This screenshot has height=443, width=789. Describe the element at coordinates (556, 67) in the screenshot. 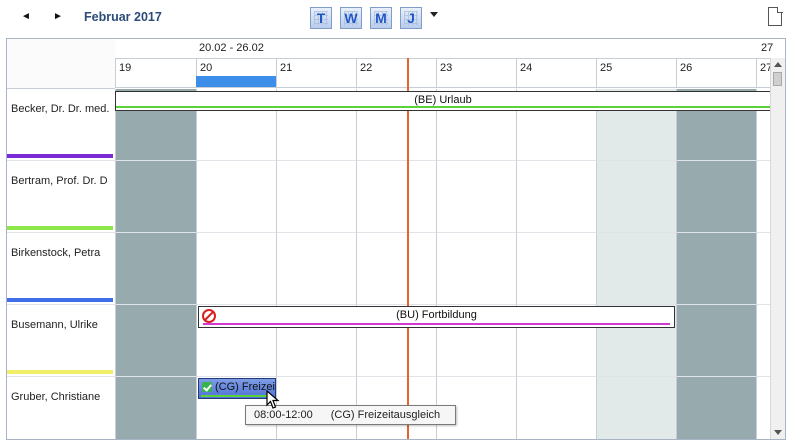

I see `day-header-24: 24` at that location.